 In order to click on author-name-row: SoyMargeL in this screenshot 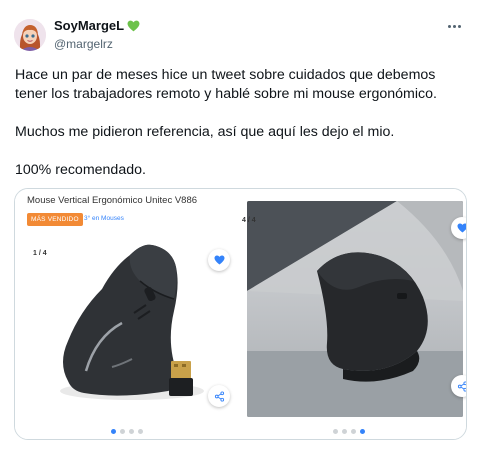, I will do `click(97, 25)`.